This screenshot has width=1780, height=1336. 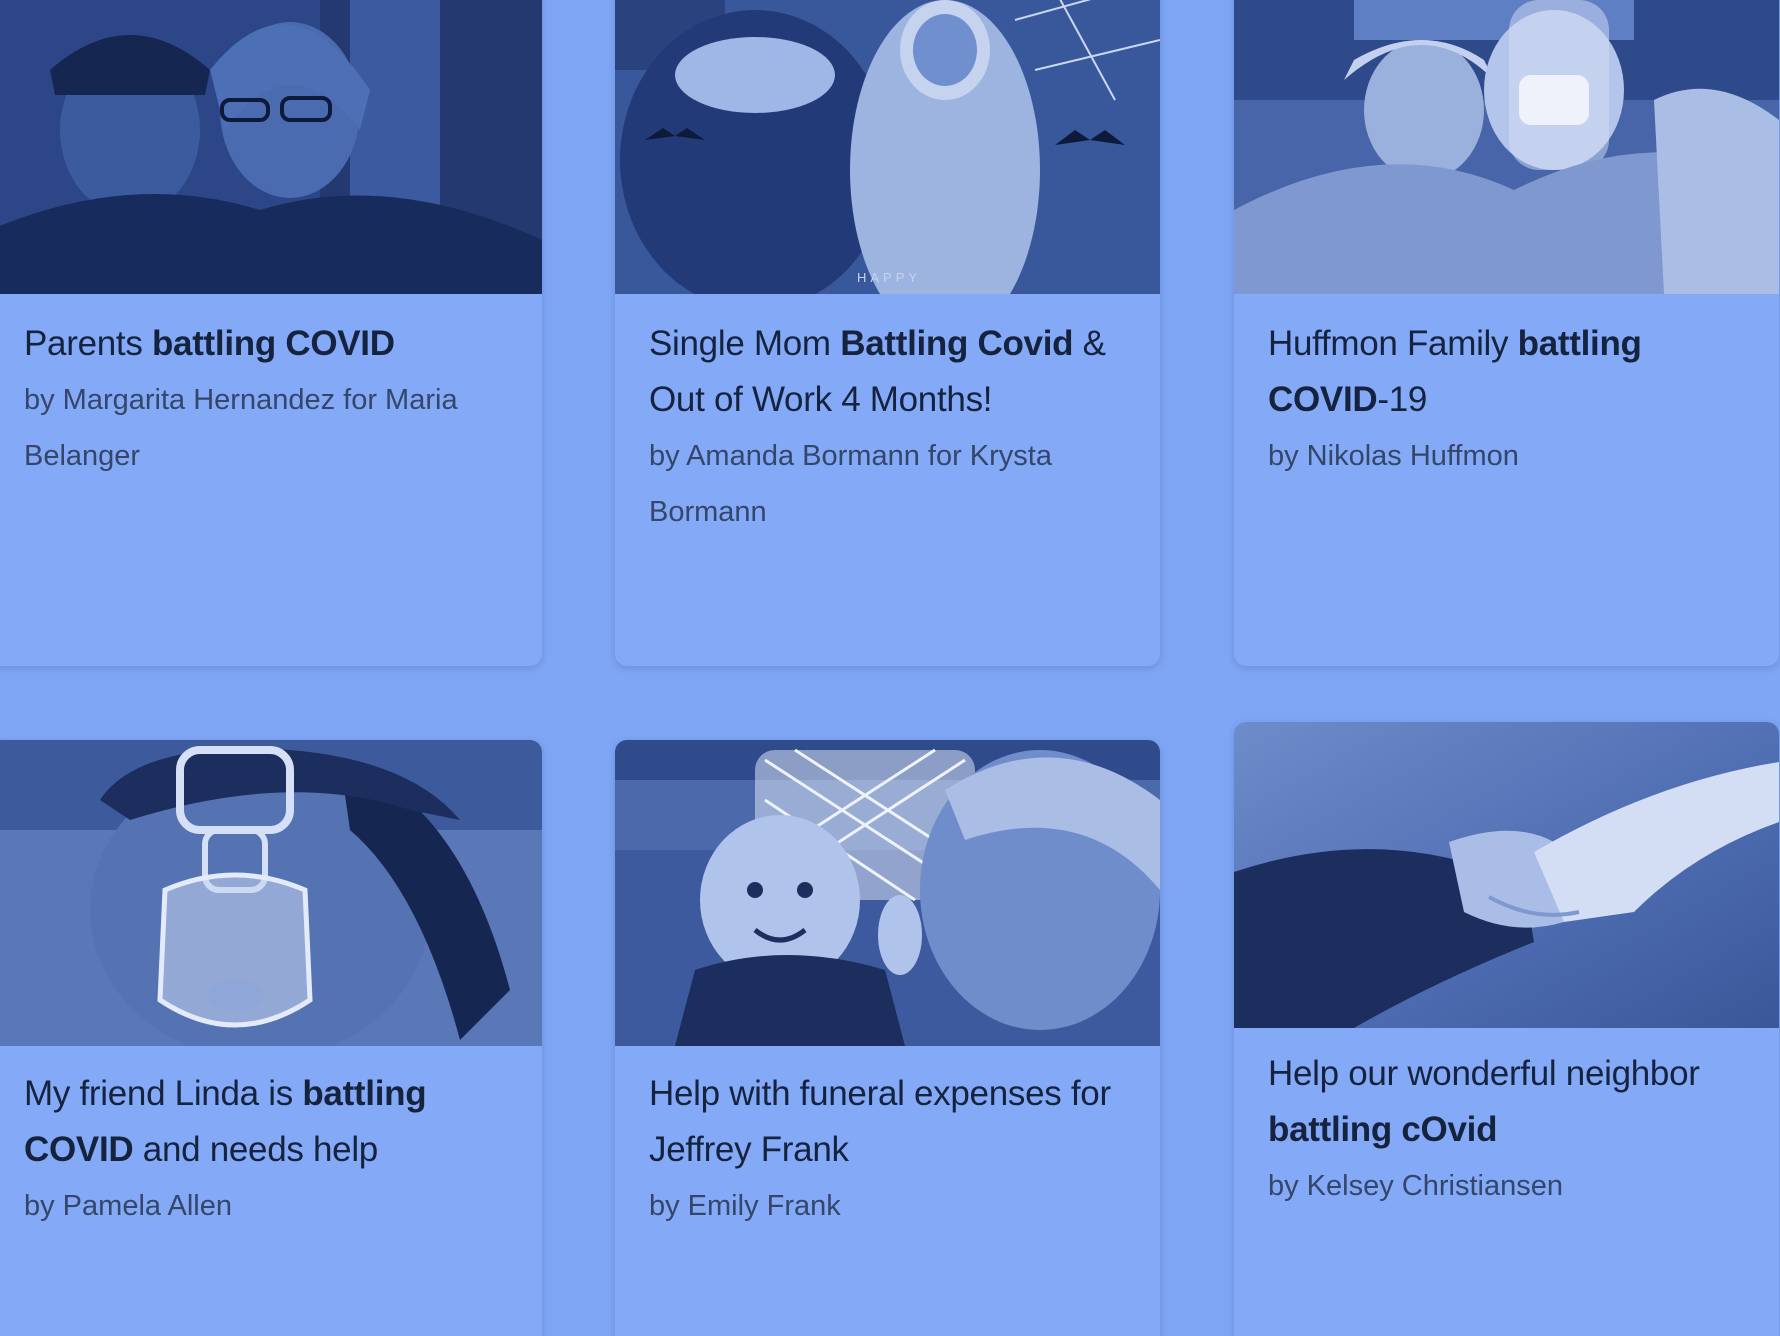 I want to click on fundraiser-author: by Amanda Bormann for Krysta Bormann, so click(x=850, y=484).